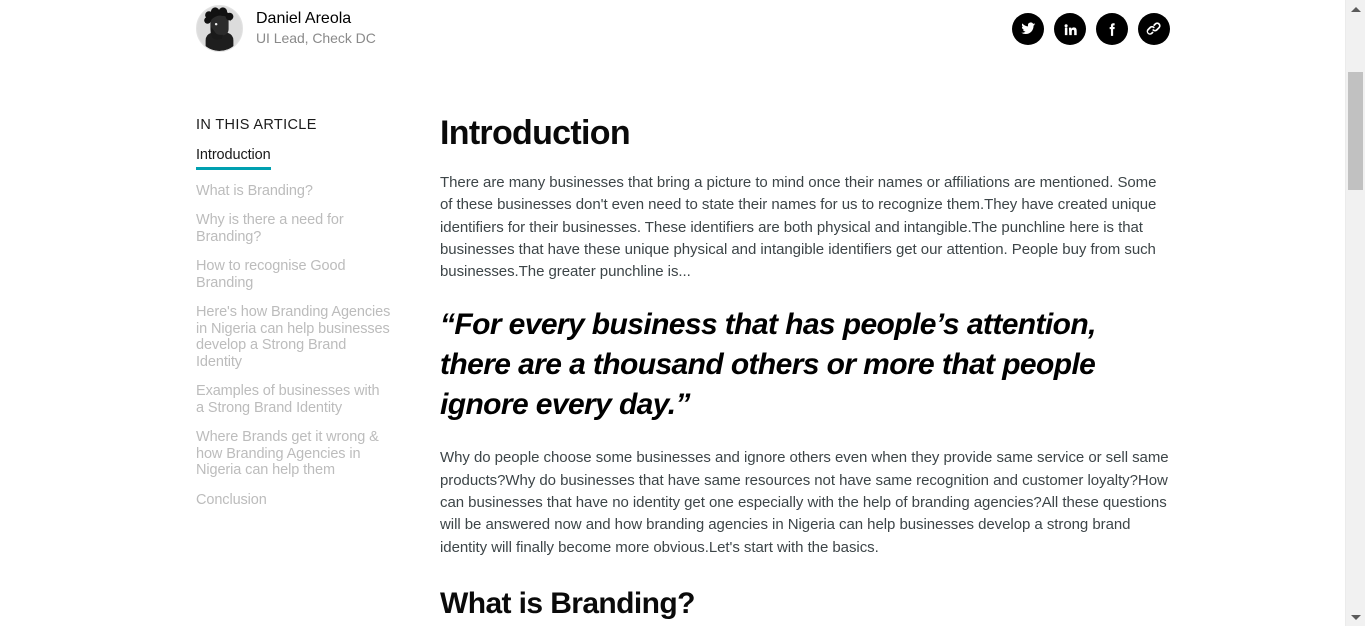  I want to click on link-icon, so click(1154, 29).